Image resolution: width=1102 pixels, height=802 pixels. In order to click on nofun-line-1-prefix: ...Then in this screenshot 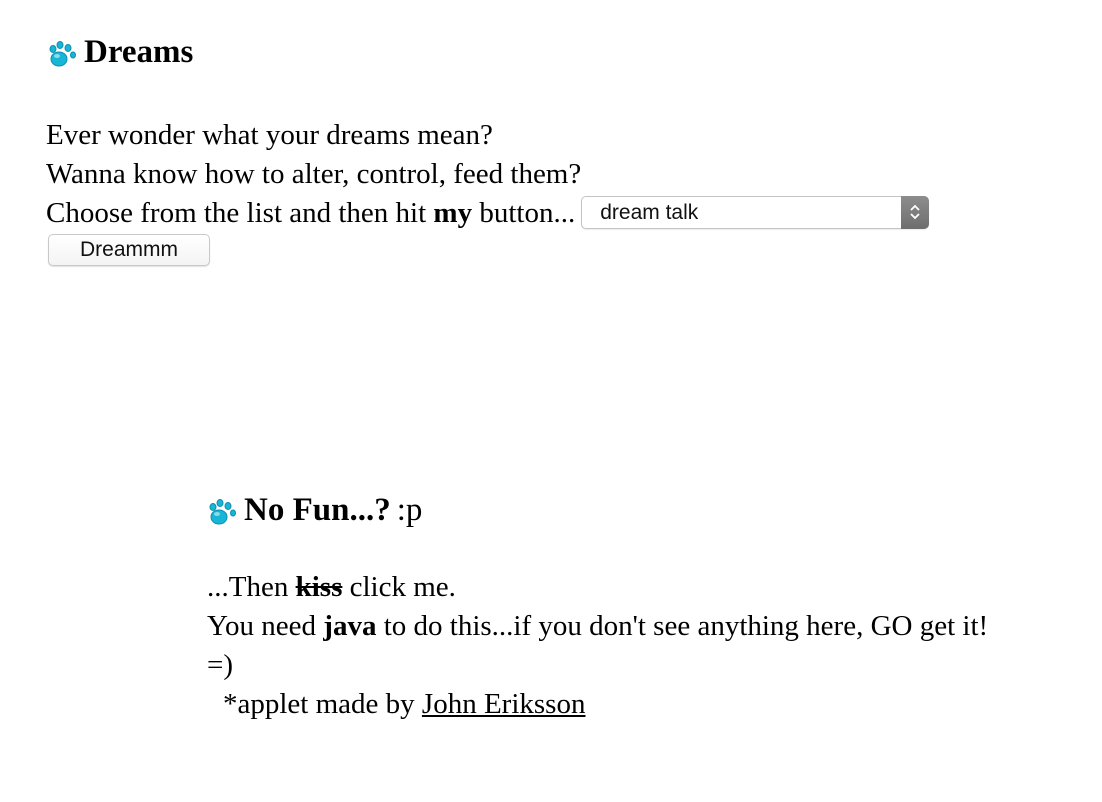, I will do `click(251, 587)`.